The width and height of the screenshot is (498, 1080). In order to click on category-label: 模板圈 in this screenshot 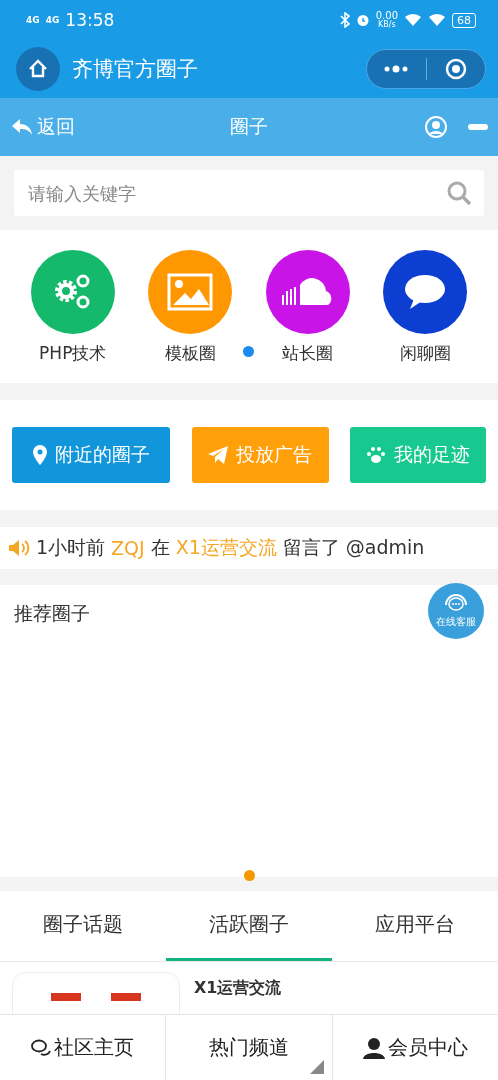, I will do `click(190, 353)`.